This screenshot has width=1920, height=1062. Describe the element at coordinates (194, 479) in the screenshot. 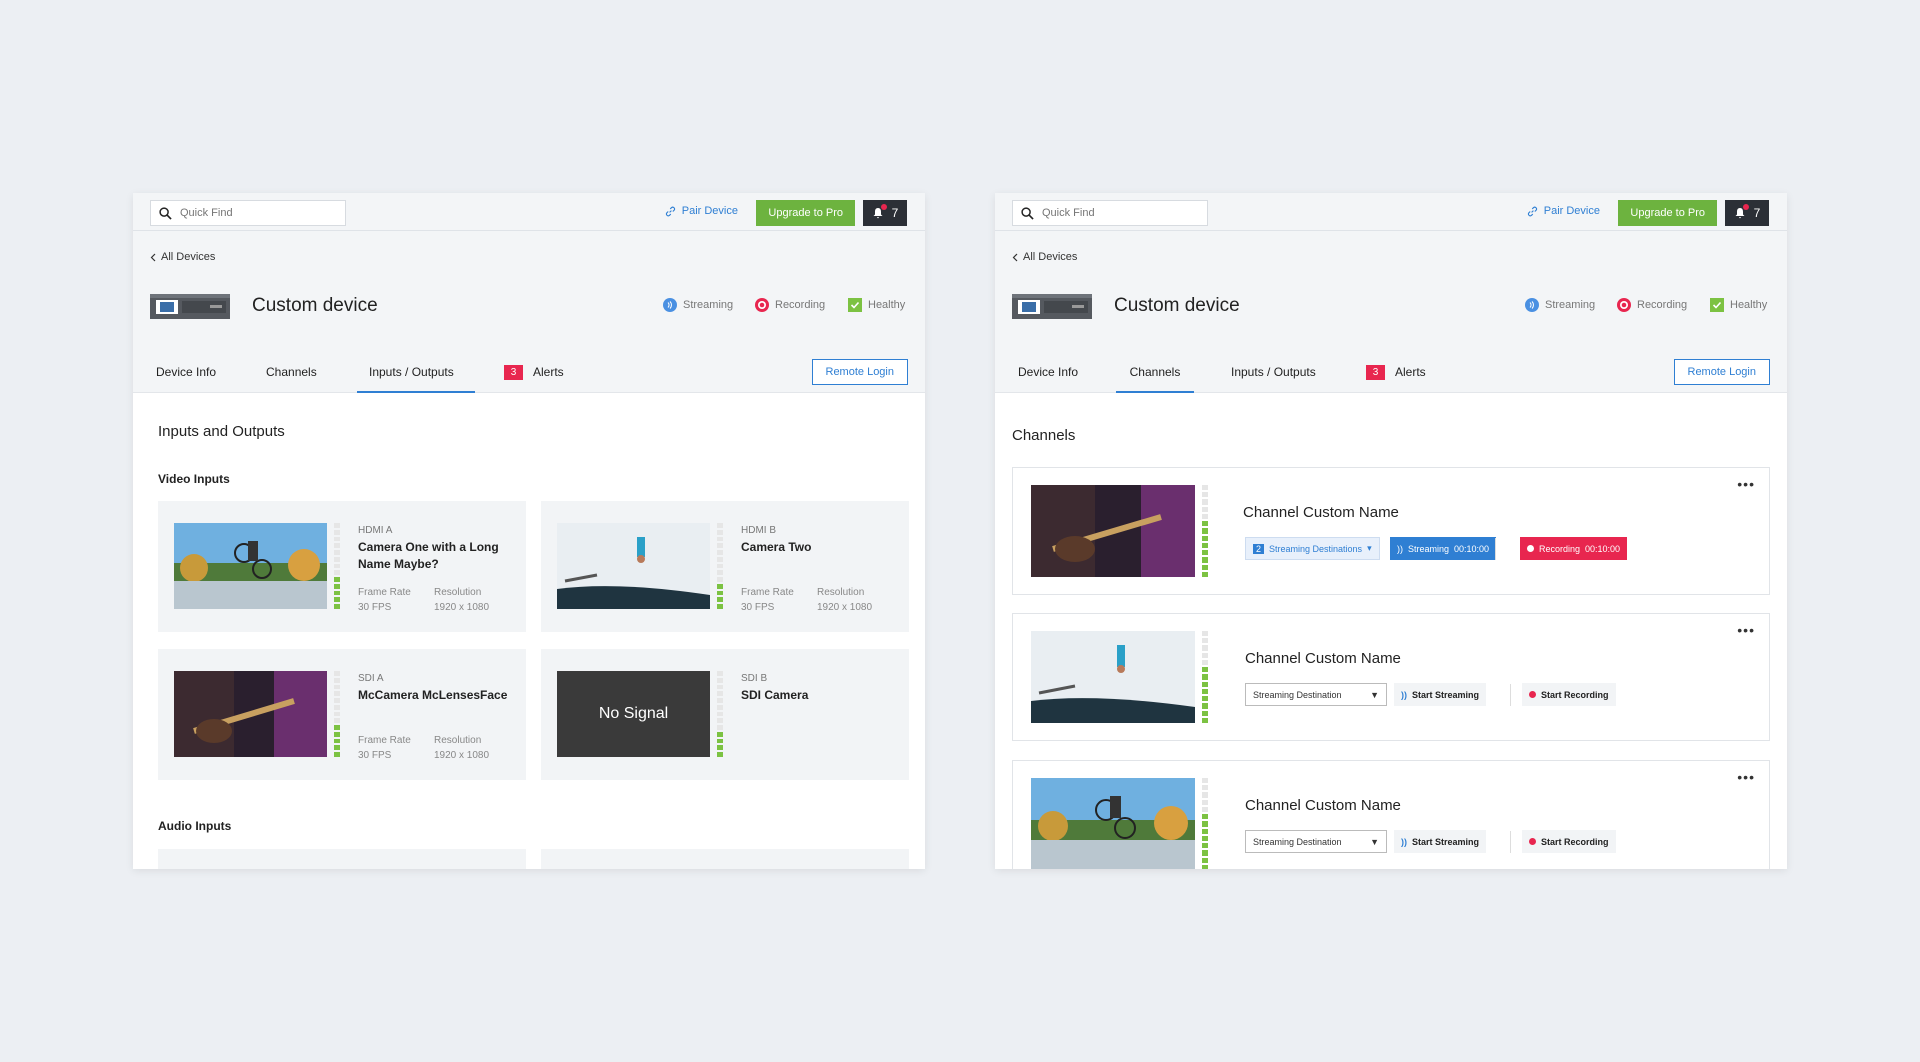

I see `video-inputs-heading: Video Inputs` at that location.